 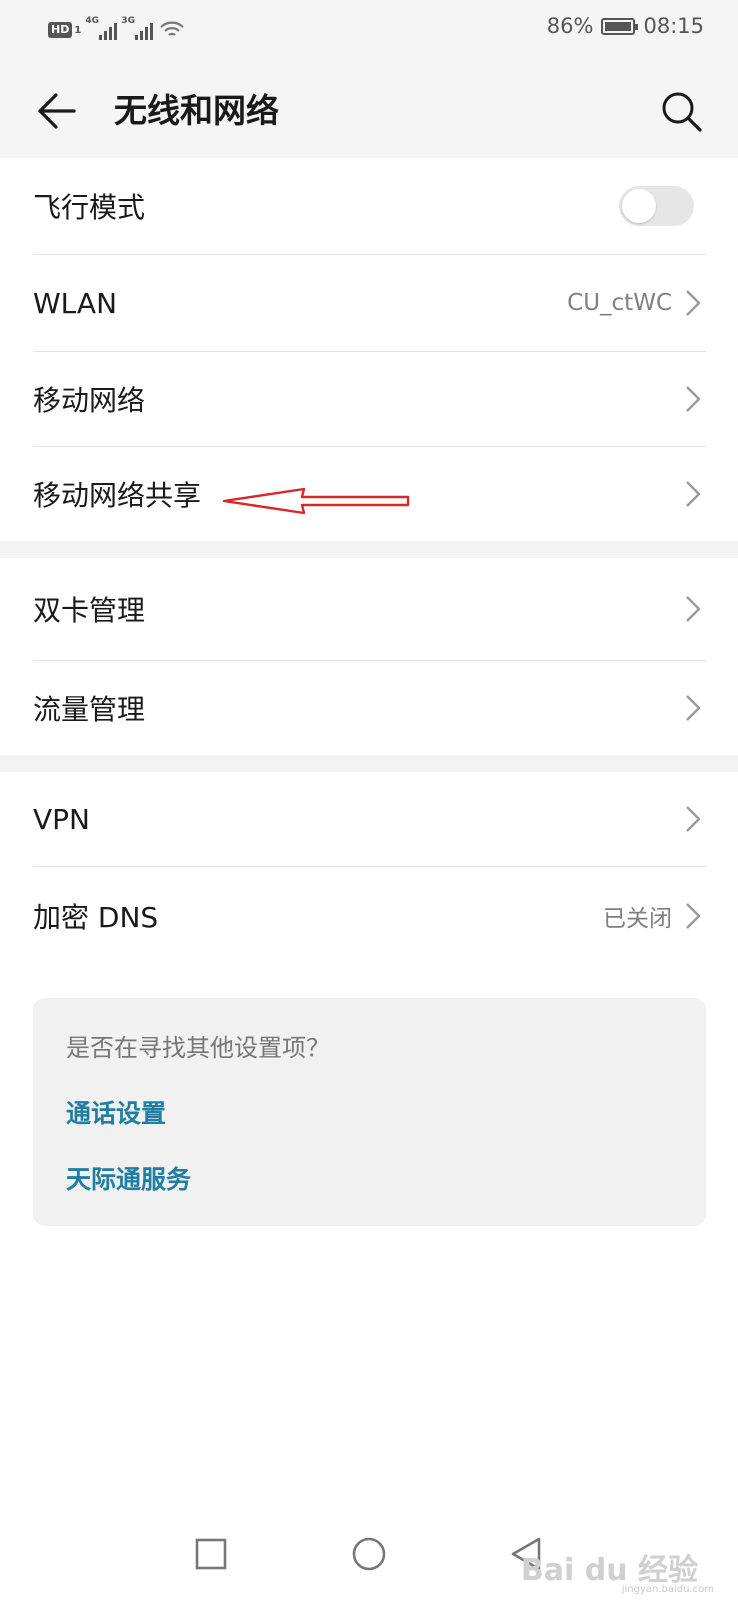 I want to click on toggle-knob, so click(x=639, y=206).